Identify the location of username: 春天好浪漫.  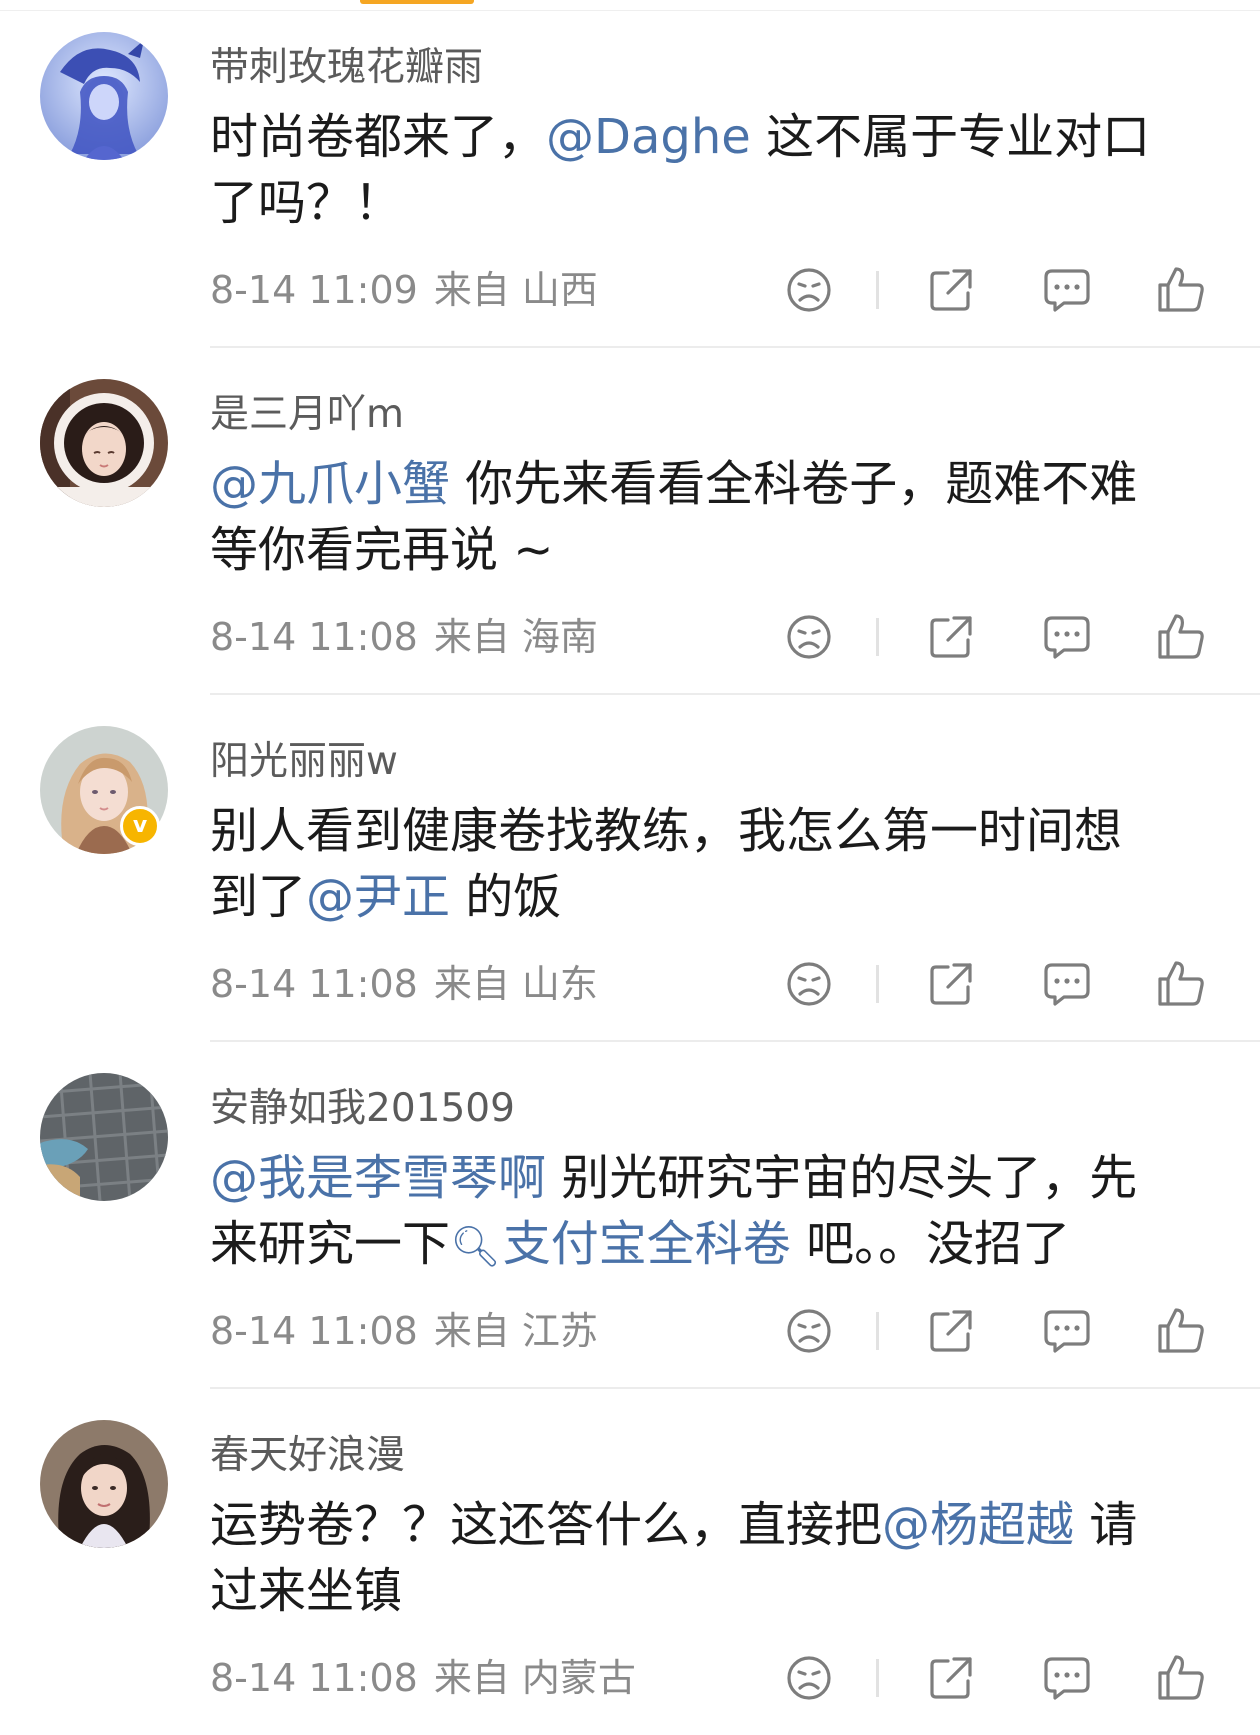
(307, 1456).